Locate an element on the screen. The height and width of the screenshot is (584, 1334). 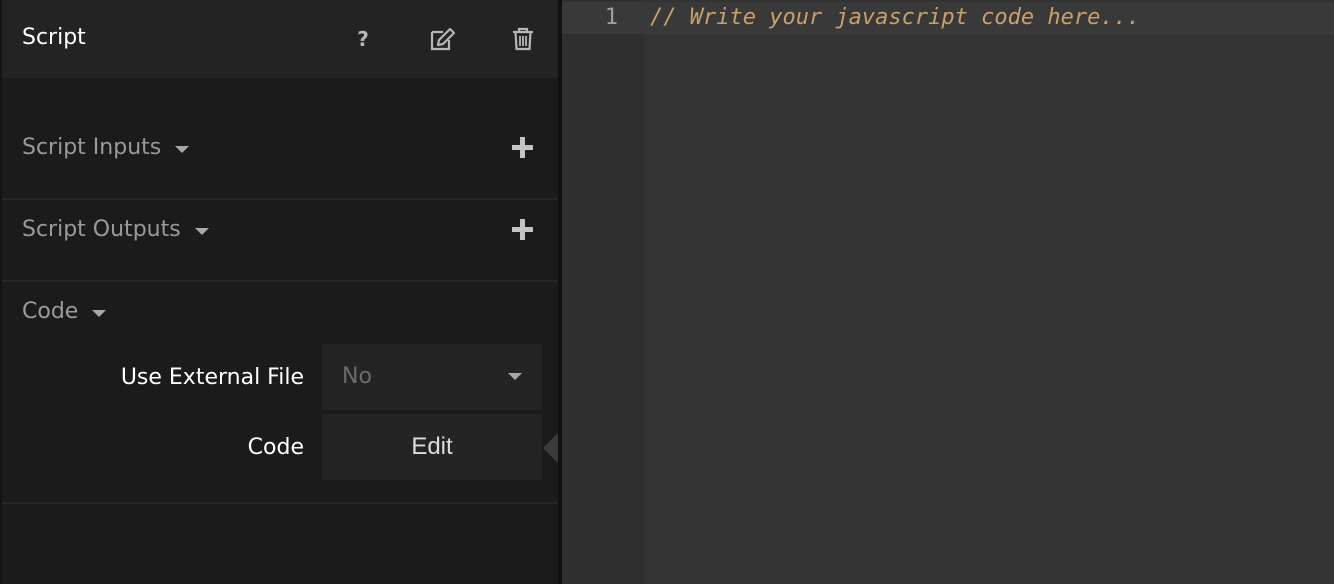
line-number: 1 is located at coordinates (611, 17).